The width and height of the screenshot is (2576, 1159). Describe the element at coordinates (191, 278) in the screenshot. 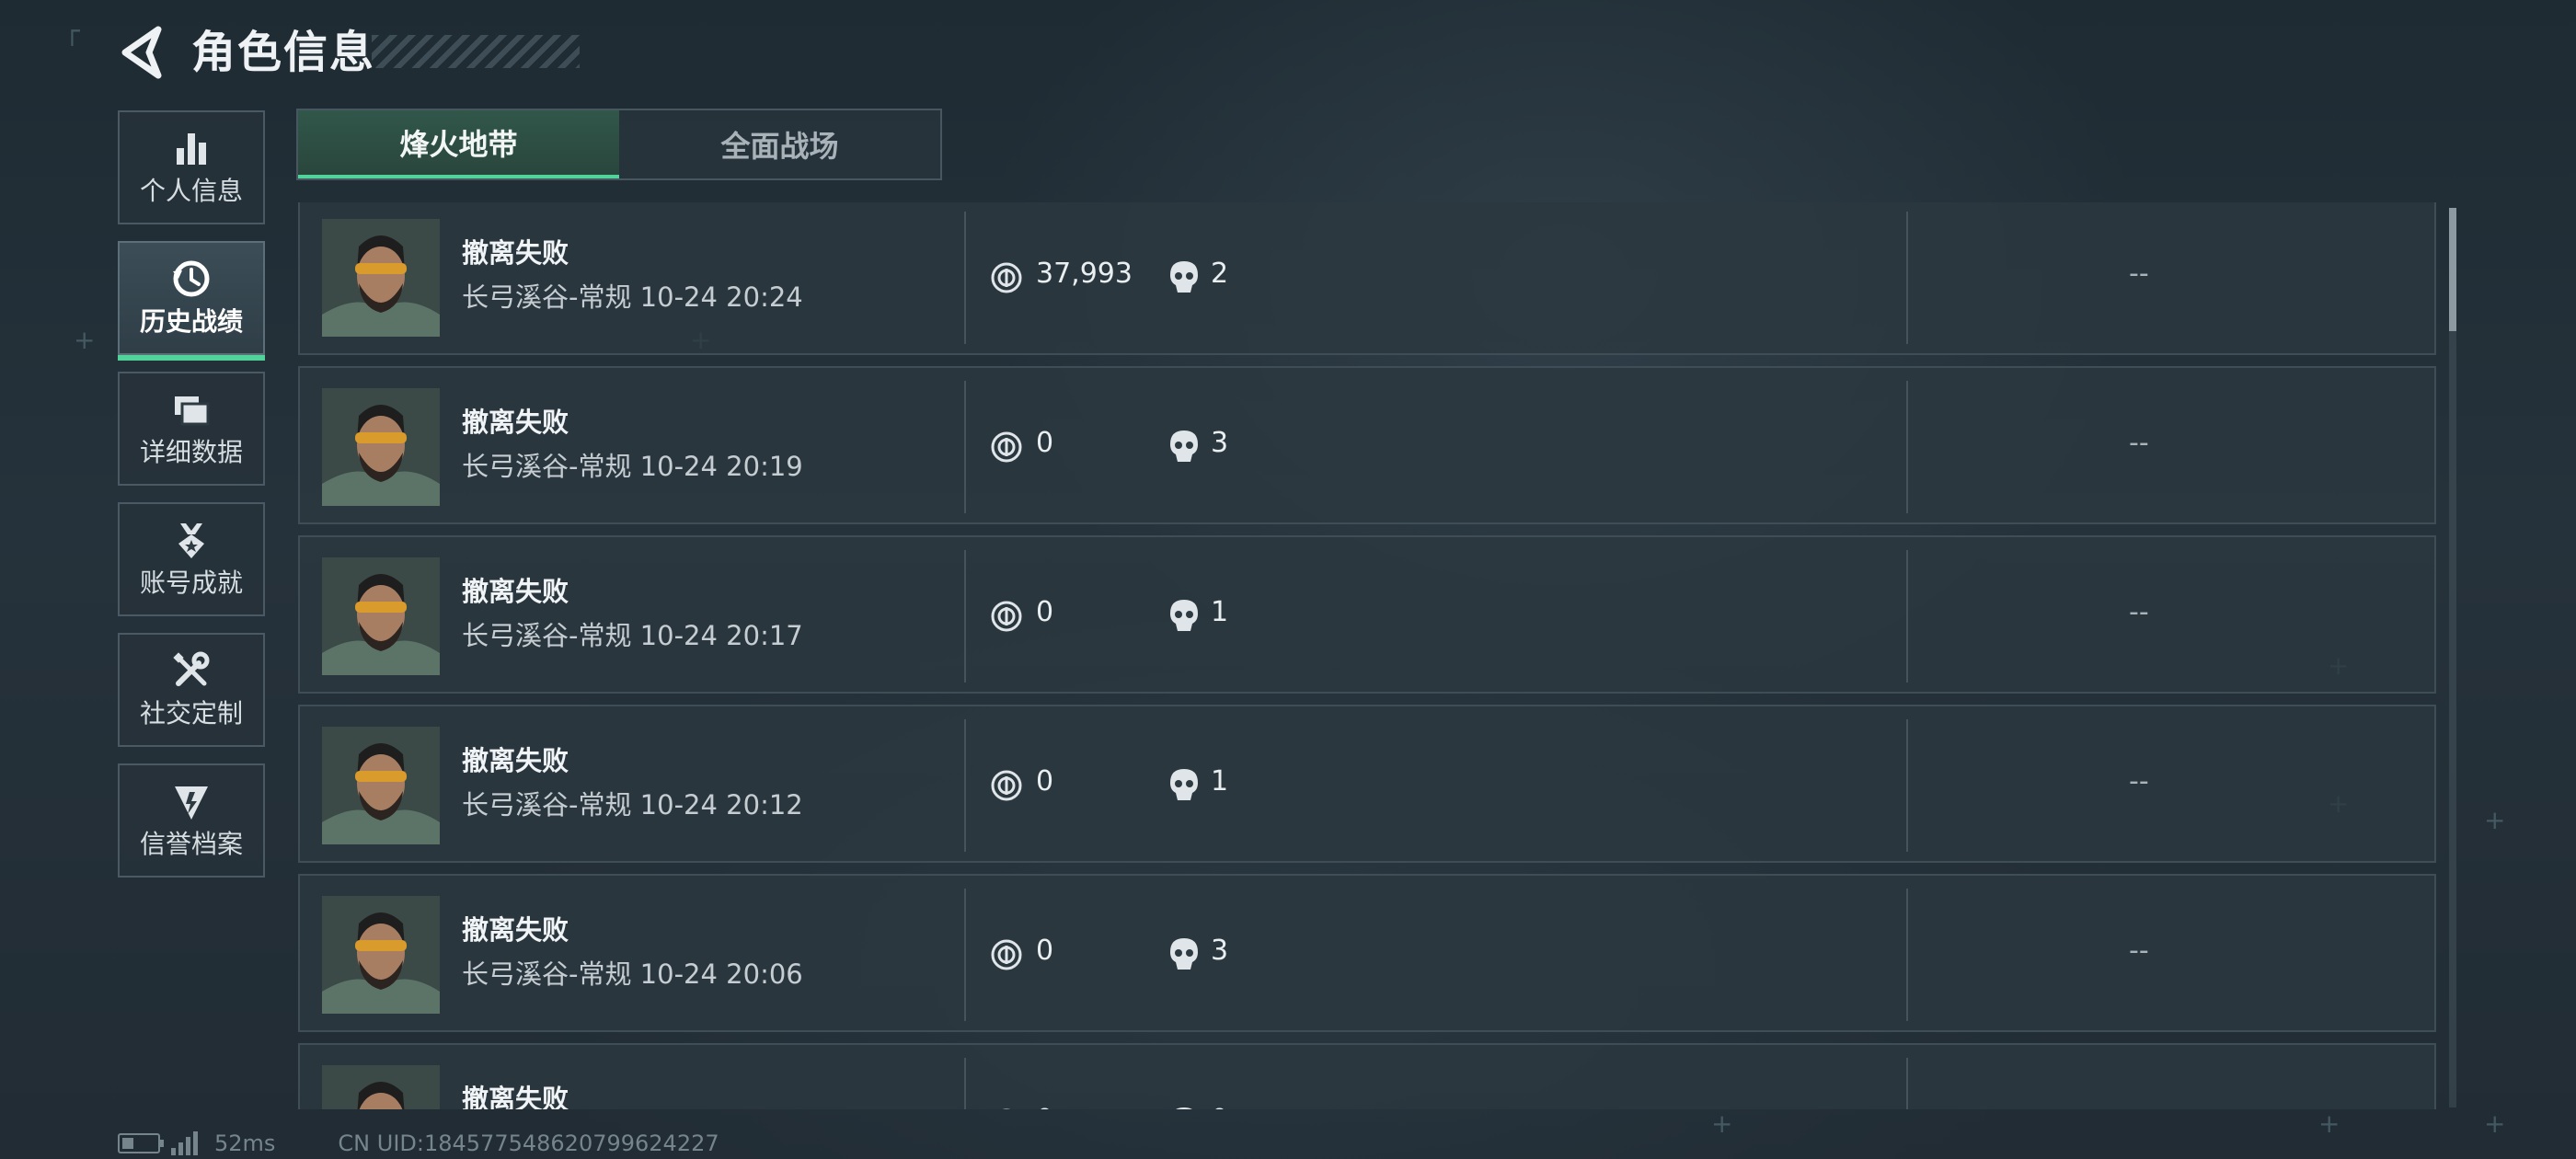

I see `history-clock-icon` at that location.